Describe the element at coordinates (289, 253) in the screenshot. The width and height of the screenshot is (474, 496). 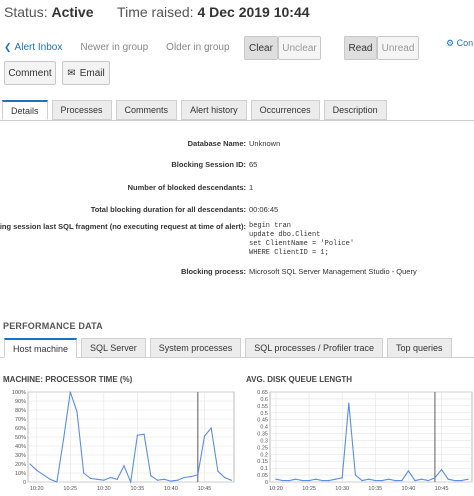
I see `sql-line: WHERE ClientID = 1;` at that location.